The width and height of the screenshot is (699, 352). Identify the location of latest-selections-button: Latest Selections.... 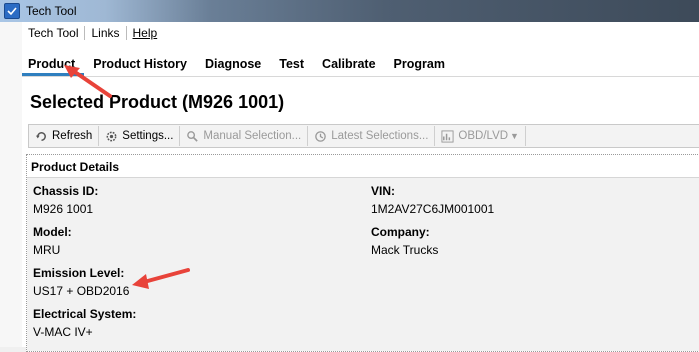
(372, 136).